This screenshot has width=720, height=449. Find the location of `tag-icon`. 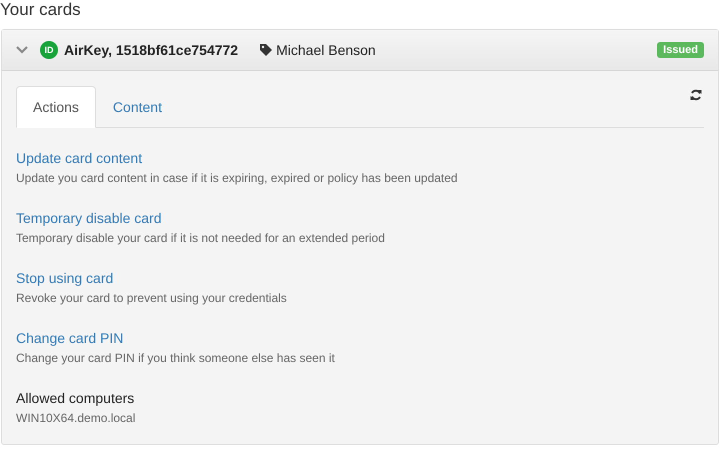

tag-icon is located at coordinates (266, 50).